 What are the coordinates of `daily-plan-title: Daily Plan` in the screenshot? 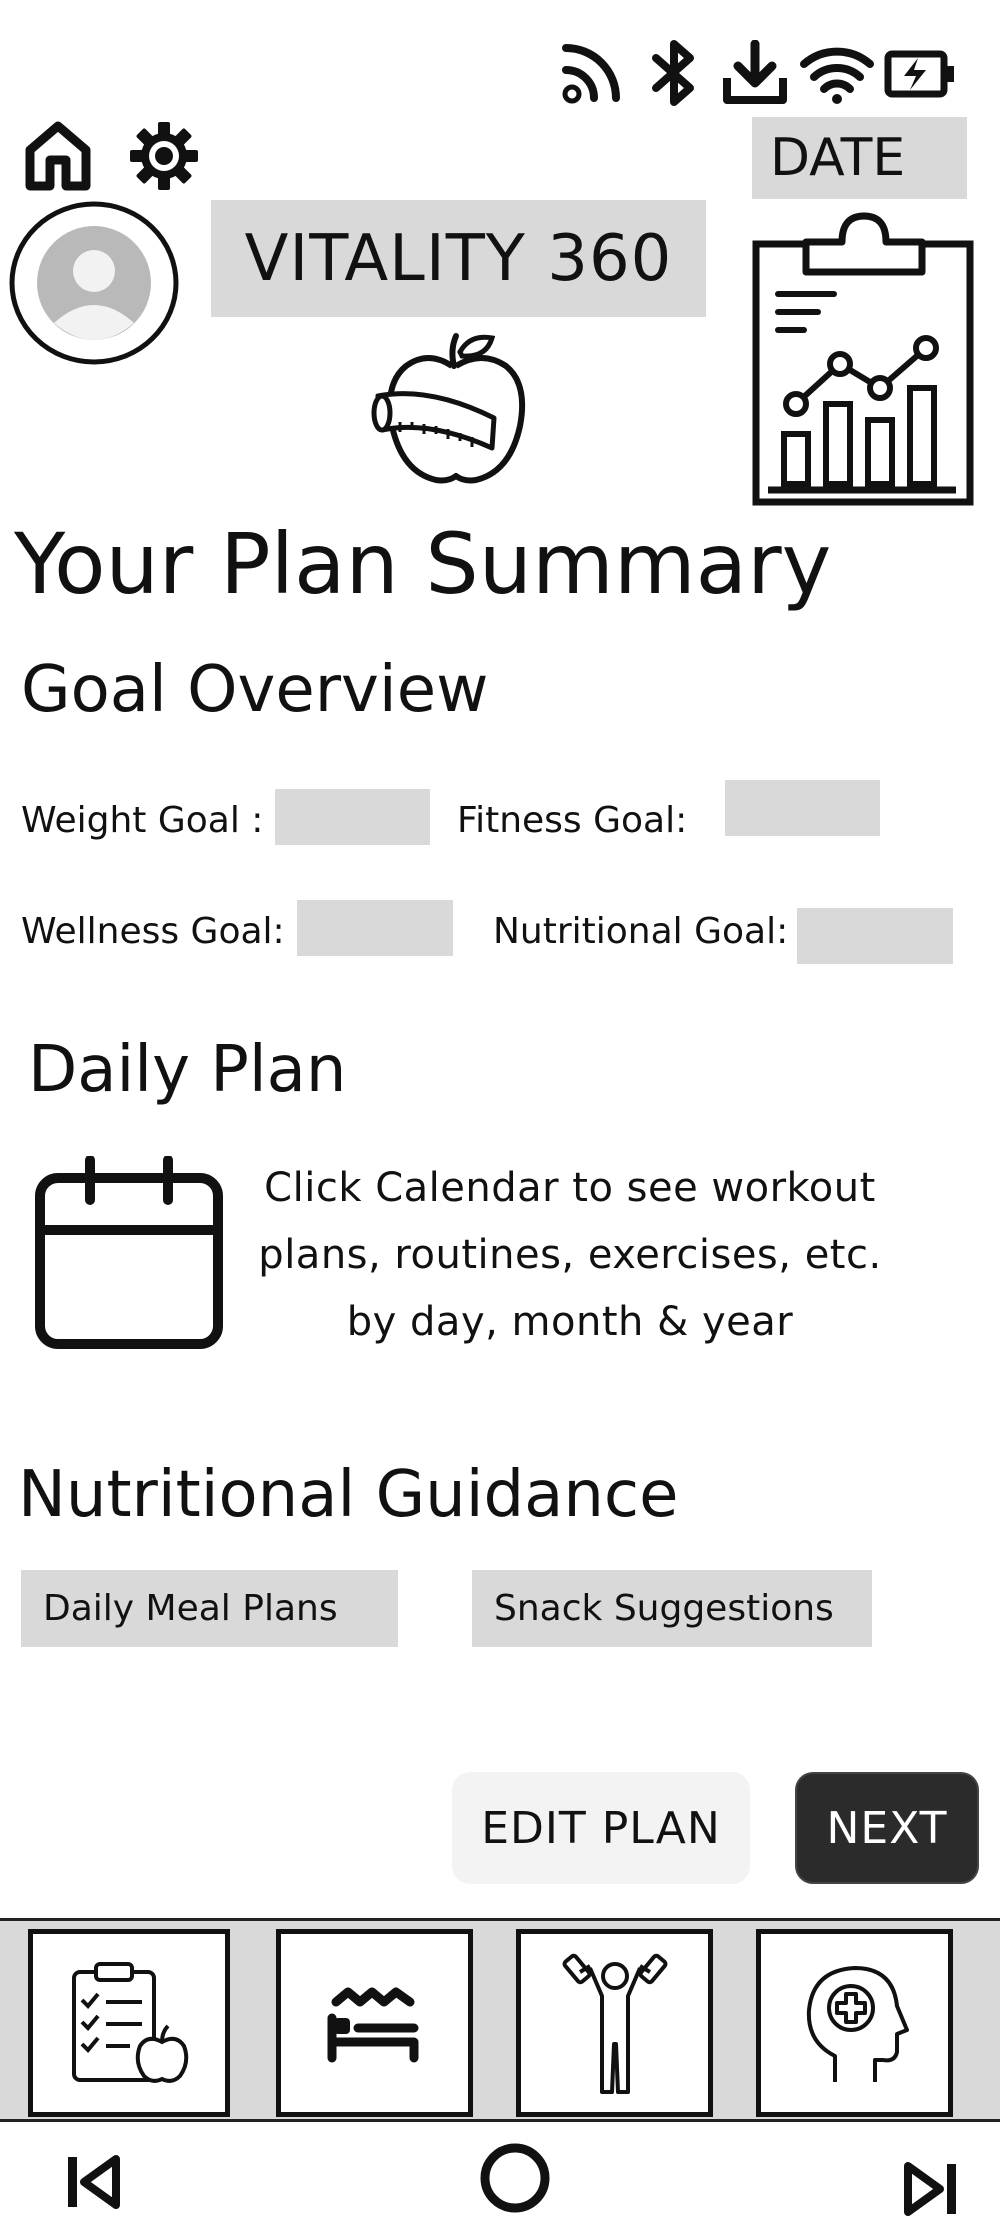 It's located at (187, 1070).